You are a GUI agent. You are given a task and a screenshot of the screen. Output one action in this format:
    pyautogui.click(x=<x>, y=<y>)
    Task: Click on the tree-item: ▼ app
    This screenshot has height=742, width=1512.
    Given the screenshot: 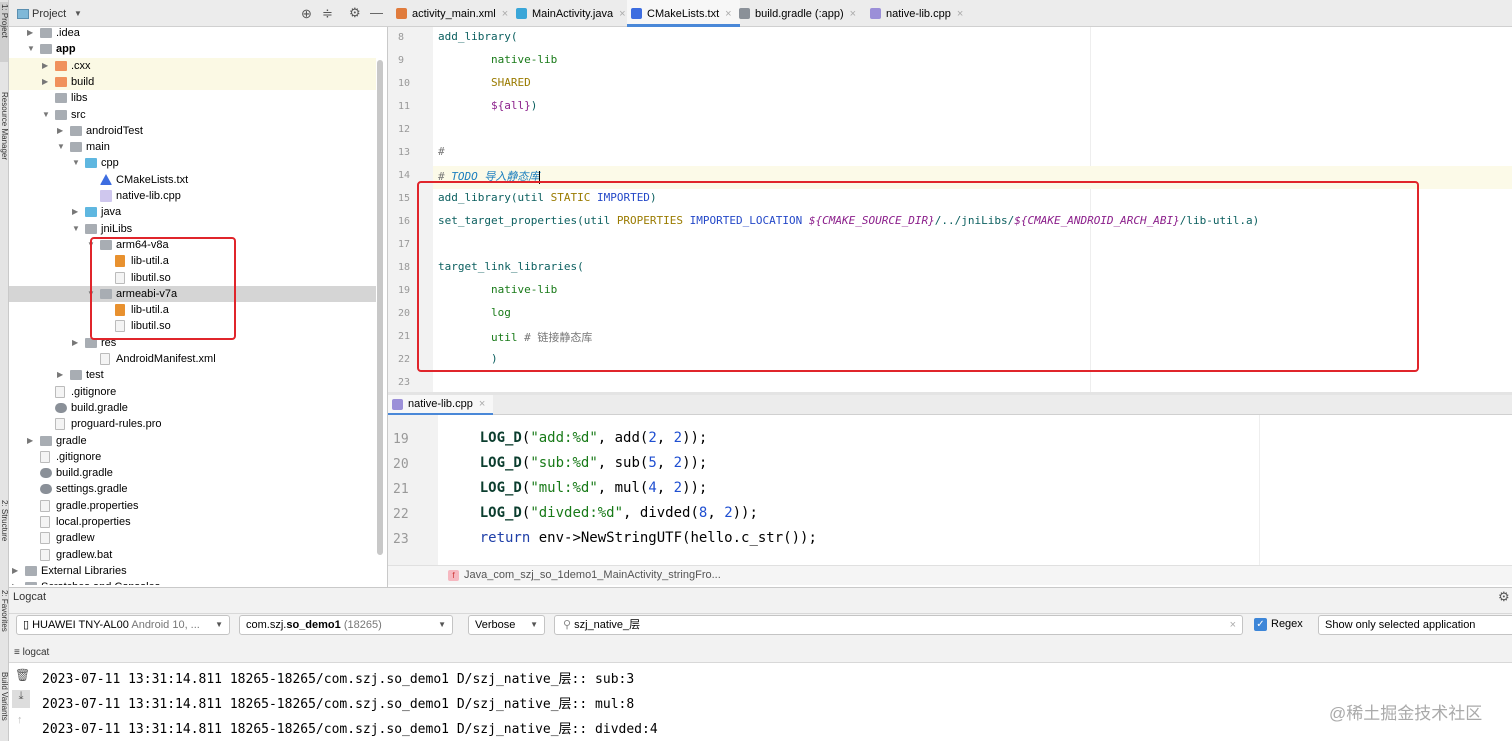 What is the action you would take?
    pyautogui.click(x=192, y=49)
    